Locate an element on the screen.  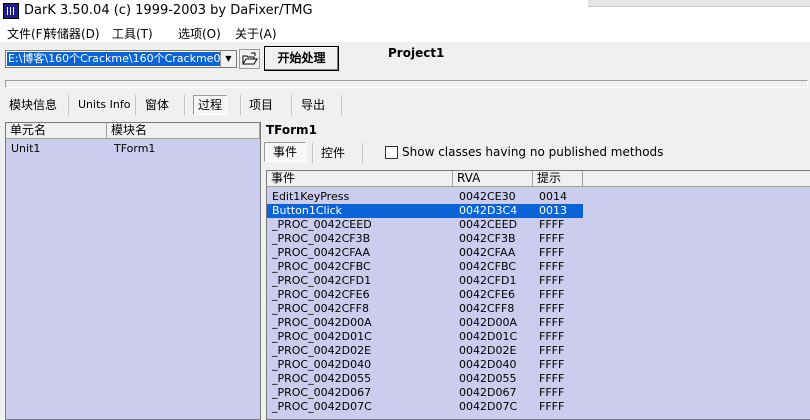
form-name: TForm1 is located at coordinates (291, 130).